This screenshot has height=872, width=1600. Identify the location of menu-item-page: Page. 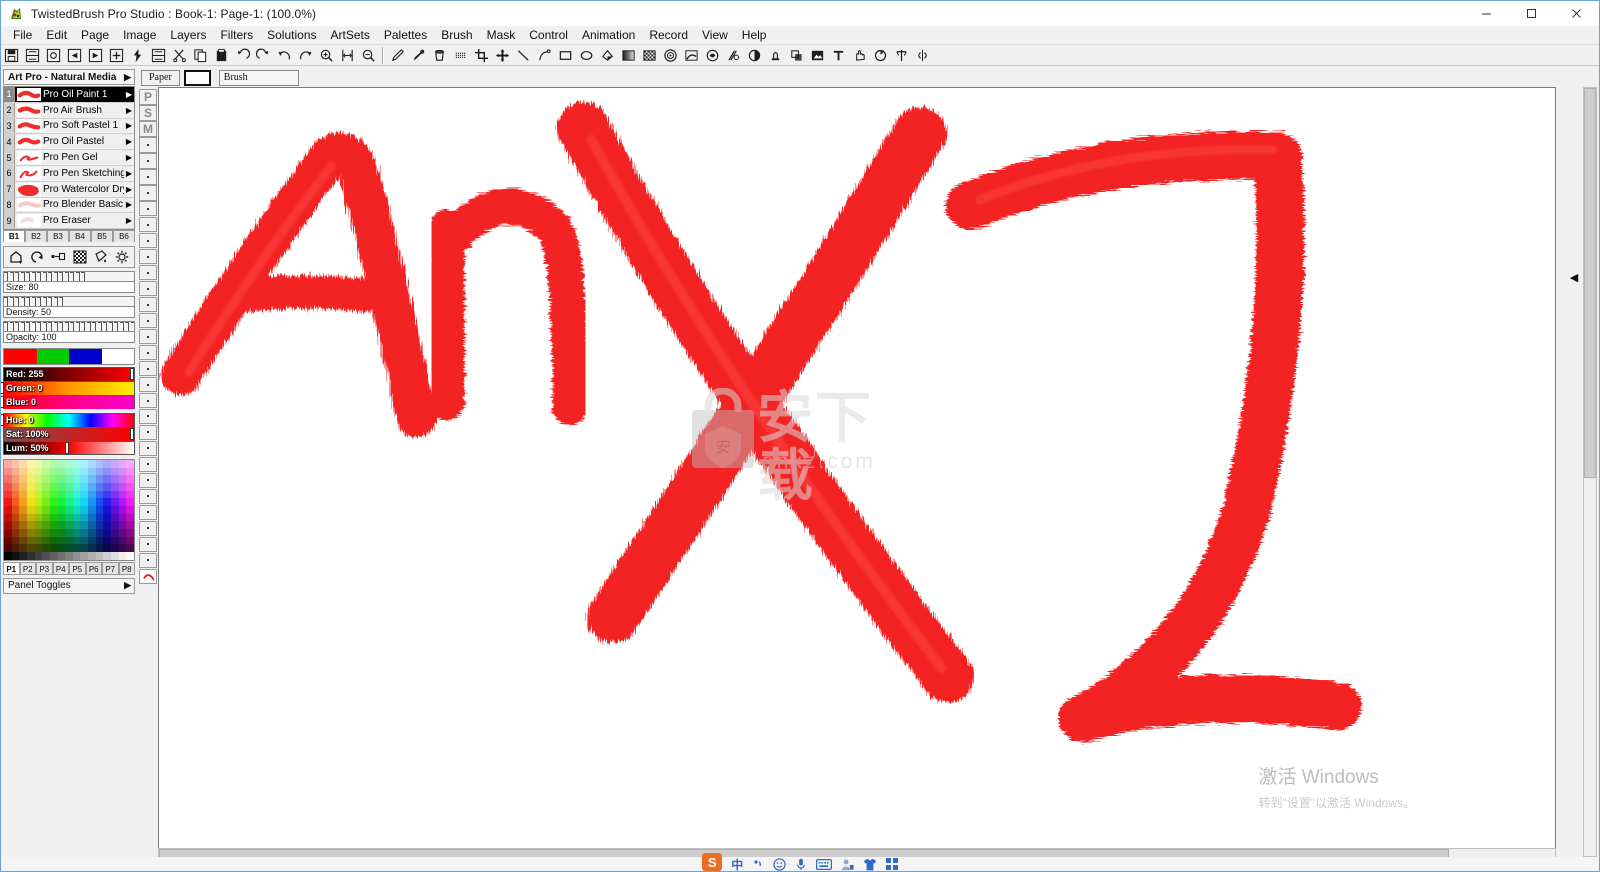
(95, 35).